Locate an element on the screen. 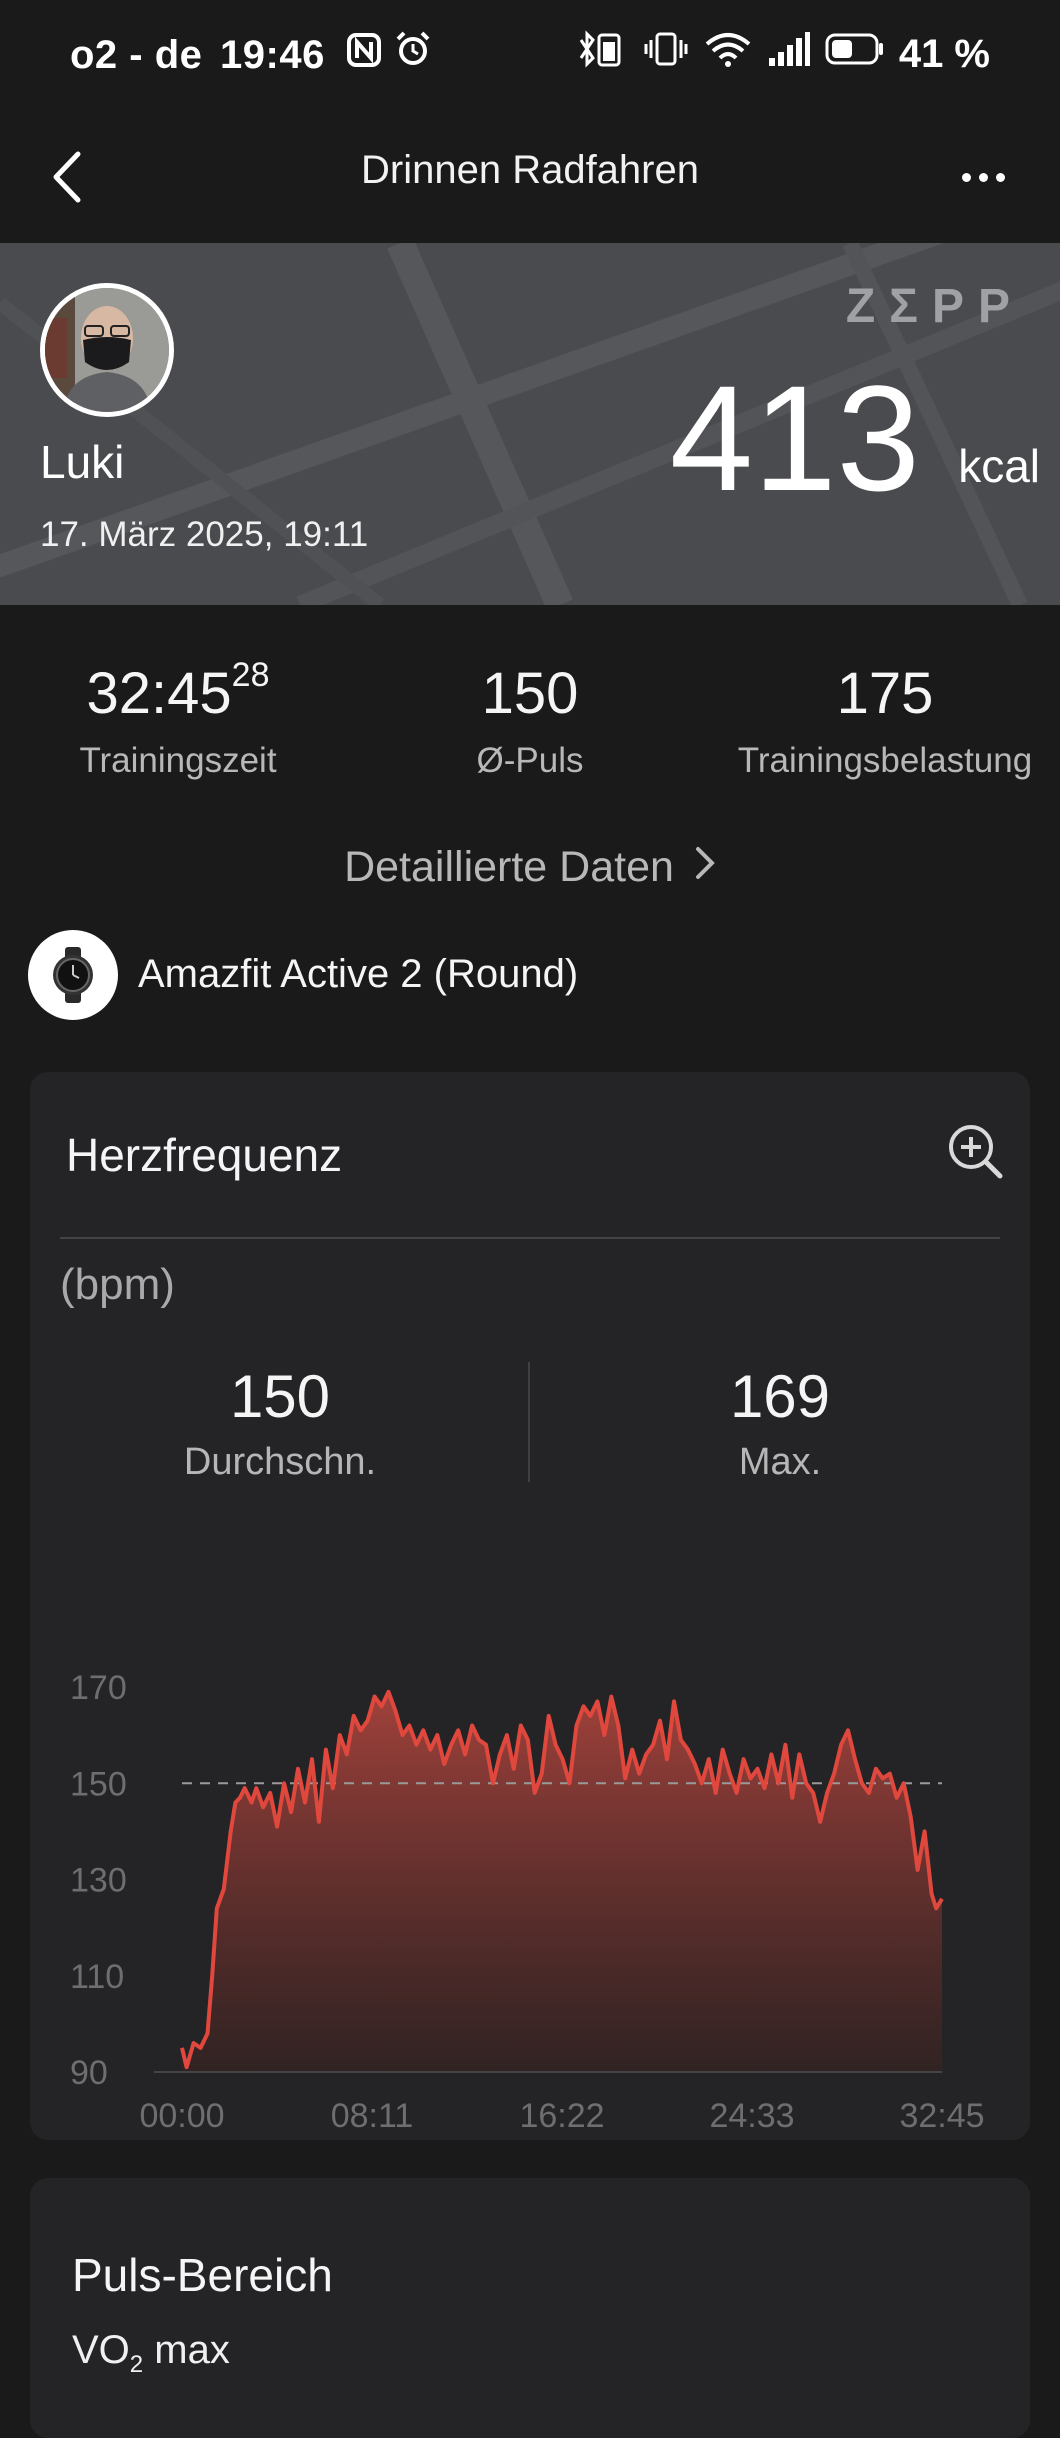 The width and height of the screenshot is (1060, 2438). avg-hr-value: 150 is located at coordinates (280, 1396).